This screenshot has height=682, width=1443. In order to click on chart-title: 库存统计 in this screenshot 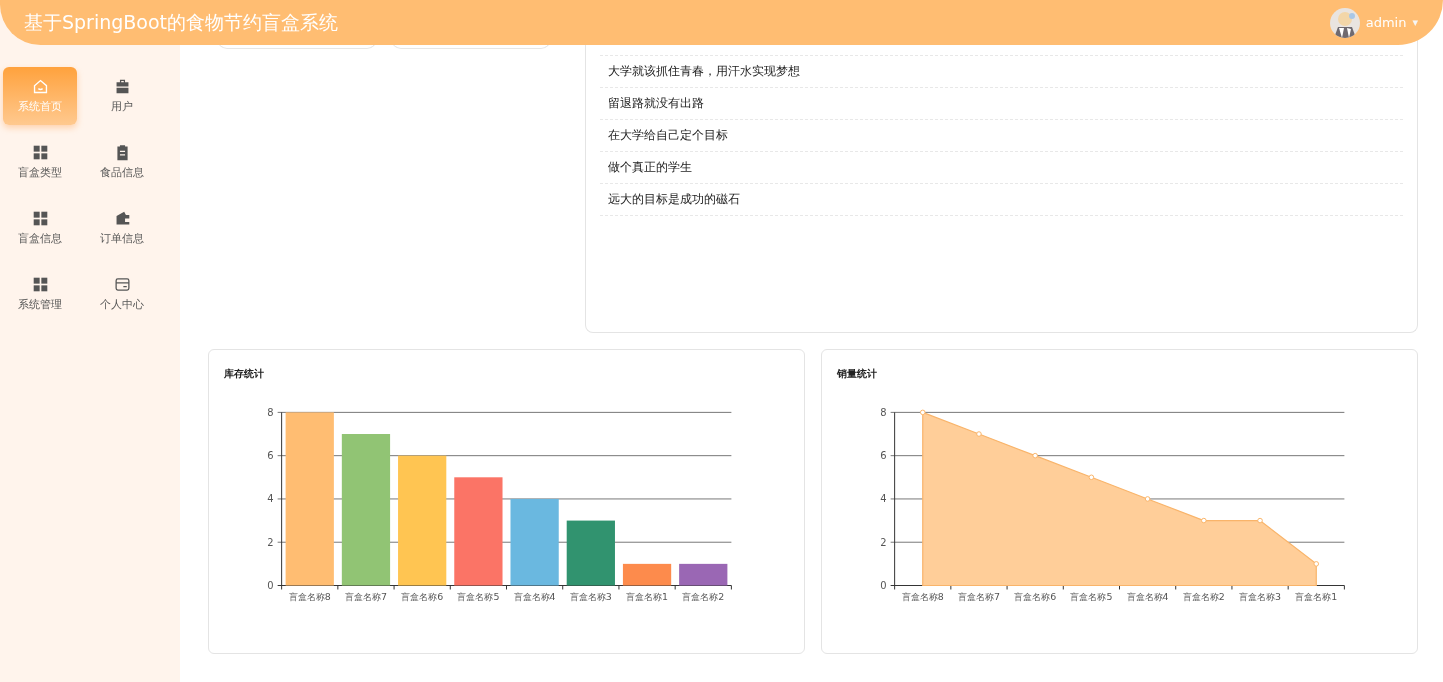, I will do `click(244, 374)`.